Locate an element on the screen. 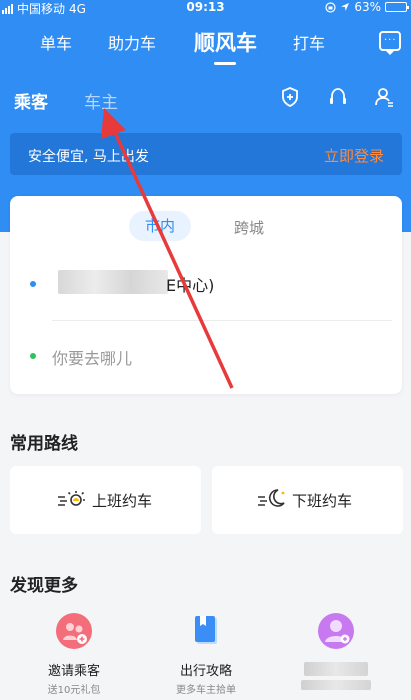 Image resolution: width=411 pixels, height=700 pixels. tab-bike: 单车 is located at coordinates (56, 42).